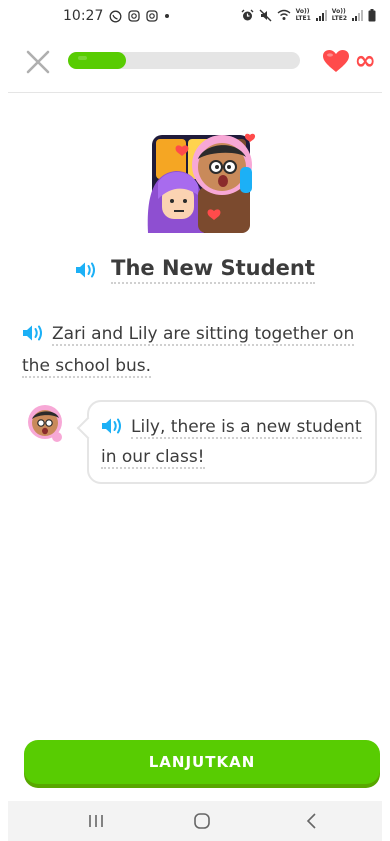 This screenshot has height=841, width=390. I want to click on heart-icon, so click(336, 61).